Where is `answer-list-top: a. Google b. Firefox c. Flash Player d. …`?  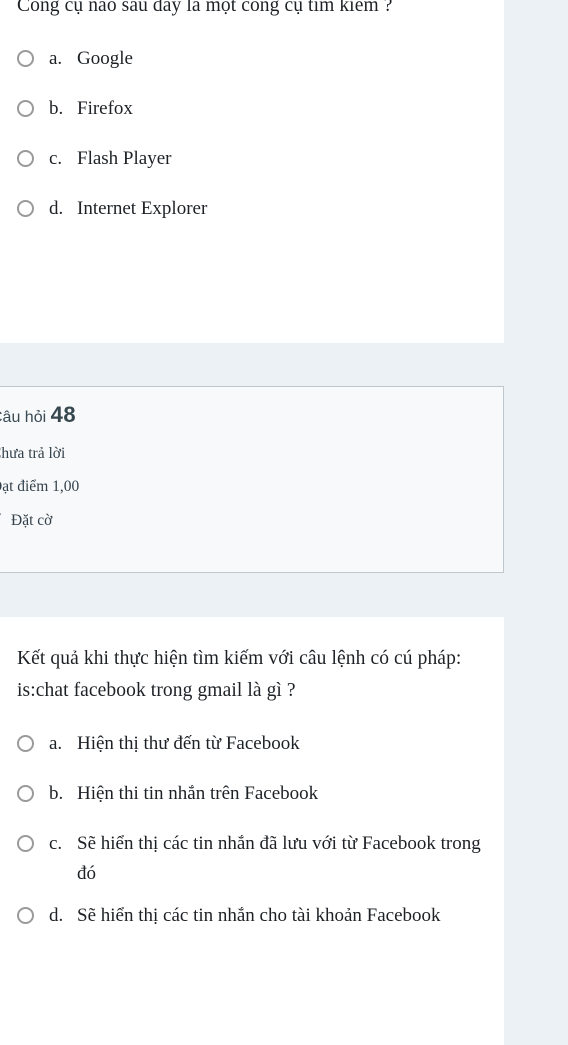 answer-list-top: a. Google b. Firefox c. Flash Player d. … is located at coordinates (250, 138).